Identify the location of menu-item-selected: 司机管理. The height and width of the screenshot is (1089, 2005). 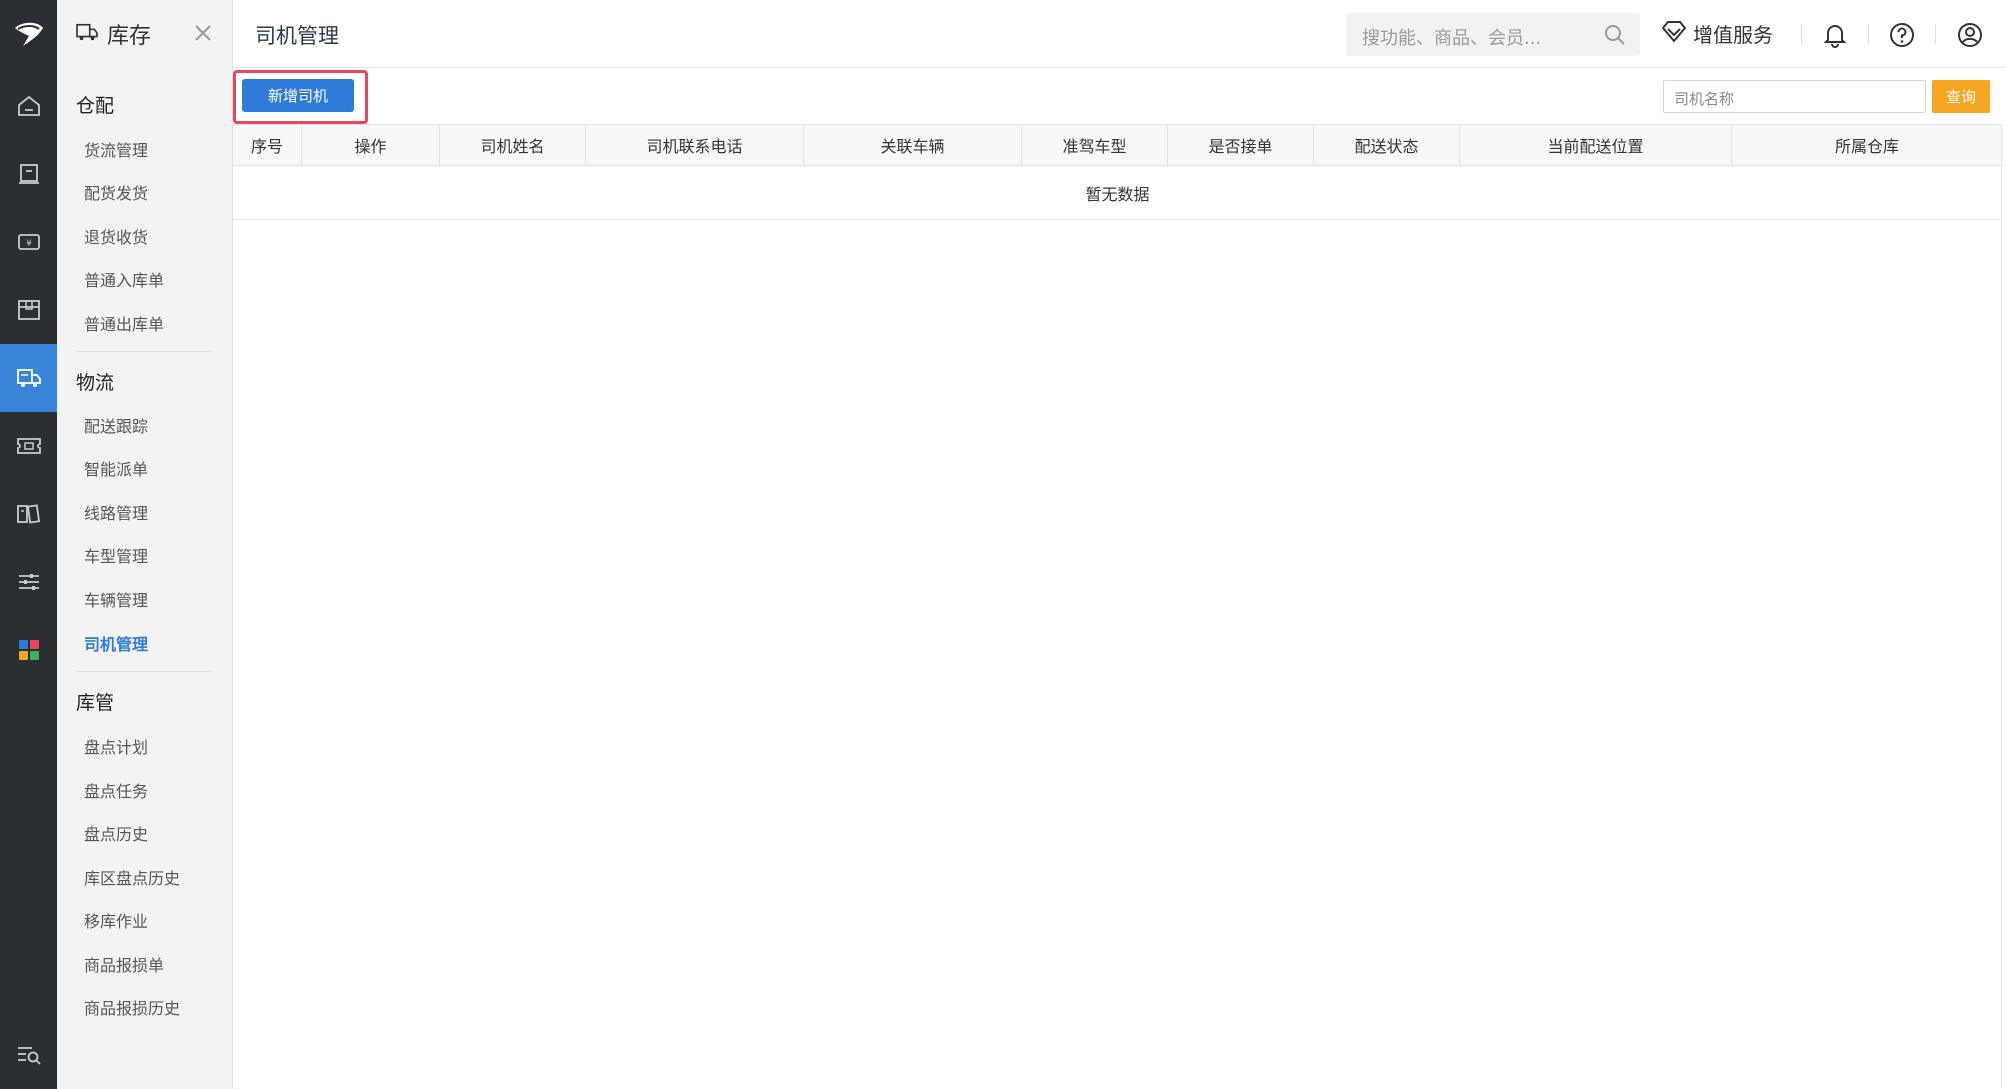
(116, 643).